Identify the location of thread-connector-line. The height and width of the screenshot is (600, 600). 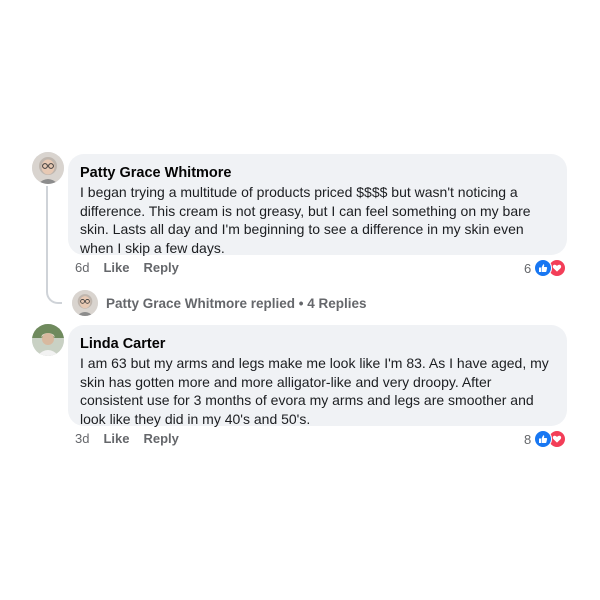
(54, 245).